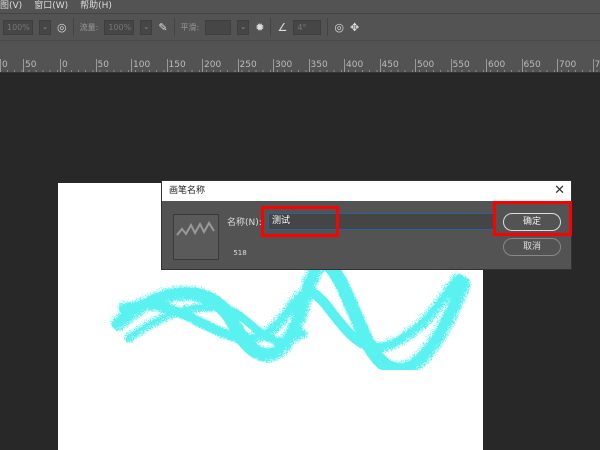 Image resolution: width=600 pixels, height=450 pixels. Describe the element at coordinates (259, 27) in the screenshot. I see `gear-icon: ✹` at that location.